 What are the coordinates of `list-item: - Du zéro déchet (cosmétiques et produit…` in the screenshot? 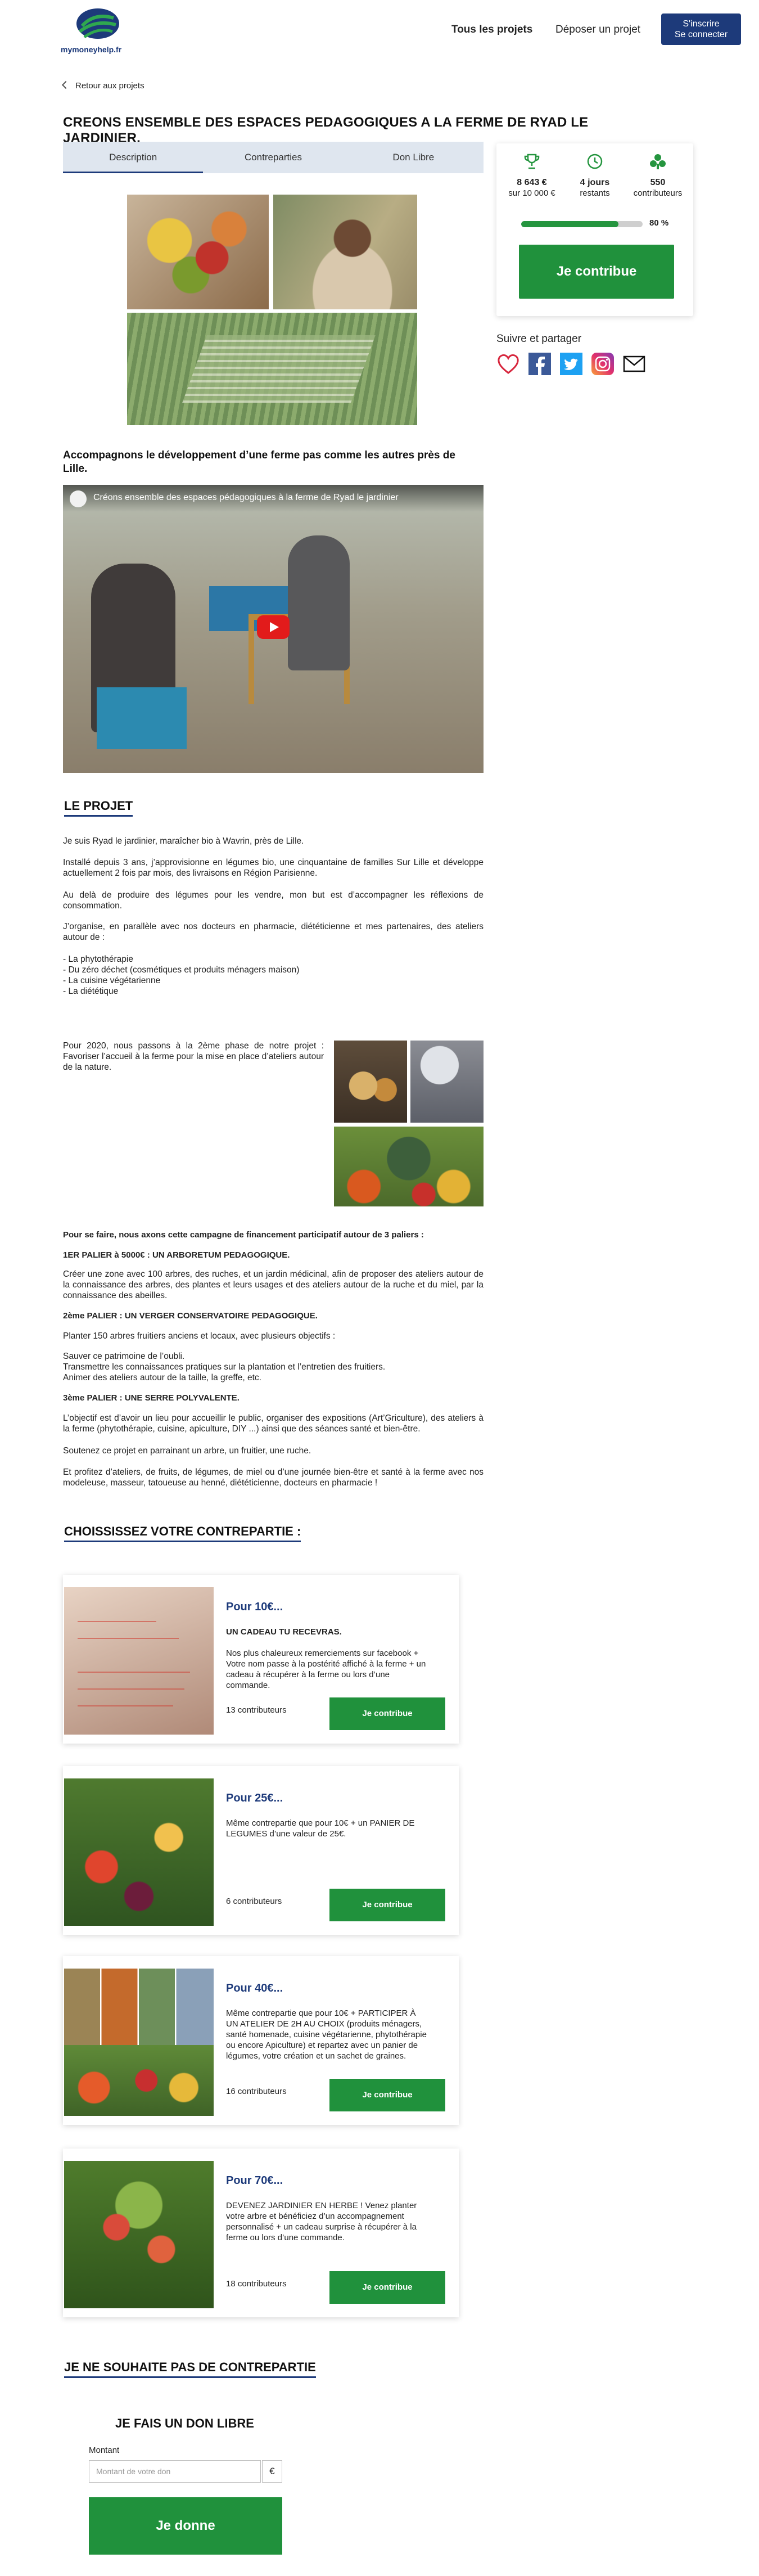 It's located at (181, 970).